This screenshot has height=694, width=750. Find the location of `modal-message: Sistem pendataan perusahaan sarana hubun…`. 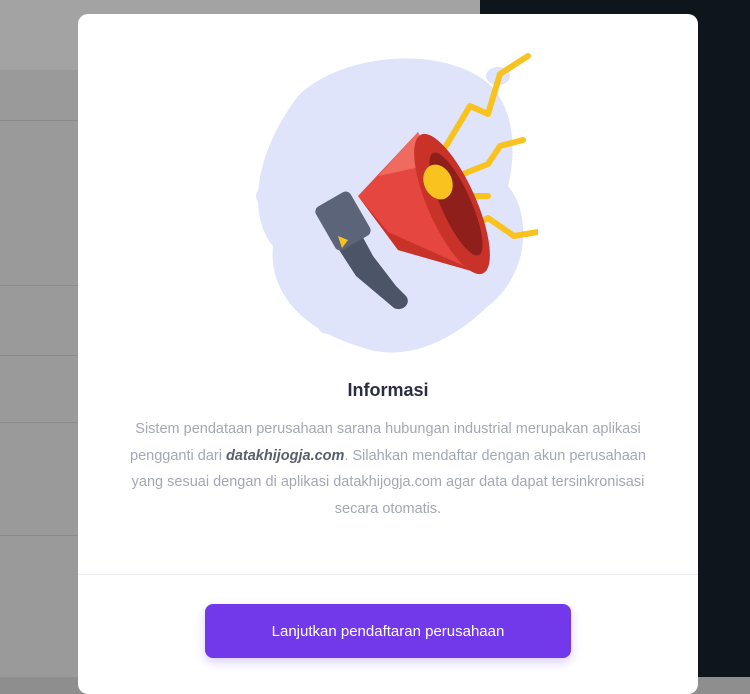

modal-message: Sistem pendataan perusahaan sarana hubun… is located at coordinates (388, 469).